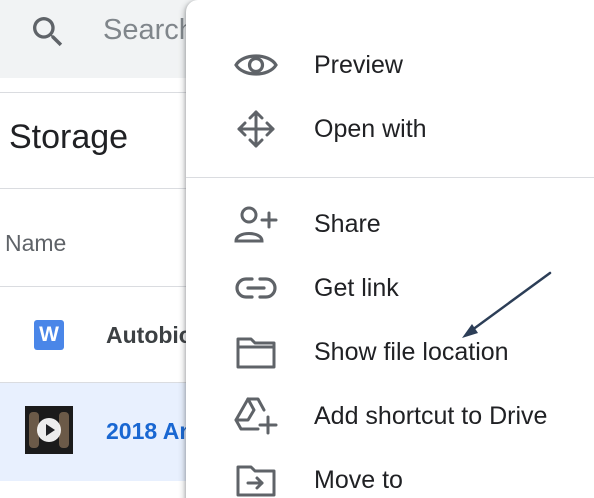 Image resolution: width=594 pixels, height=498 pixels. I want to click on column-header-name: Name, so click(35, 243).